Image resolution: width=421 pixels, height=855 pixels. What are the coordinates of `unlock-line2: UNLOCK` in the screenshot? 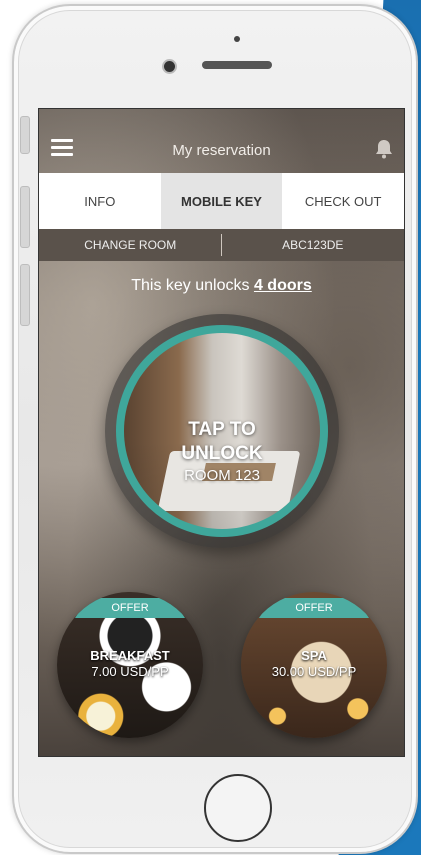 It's located at (222, 453).